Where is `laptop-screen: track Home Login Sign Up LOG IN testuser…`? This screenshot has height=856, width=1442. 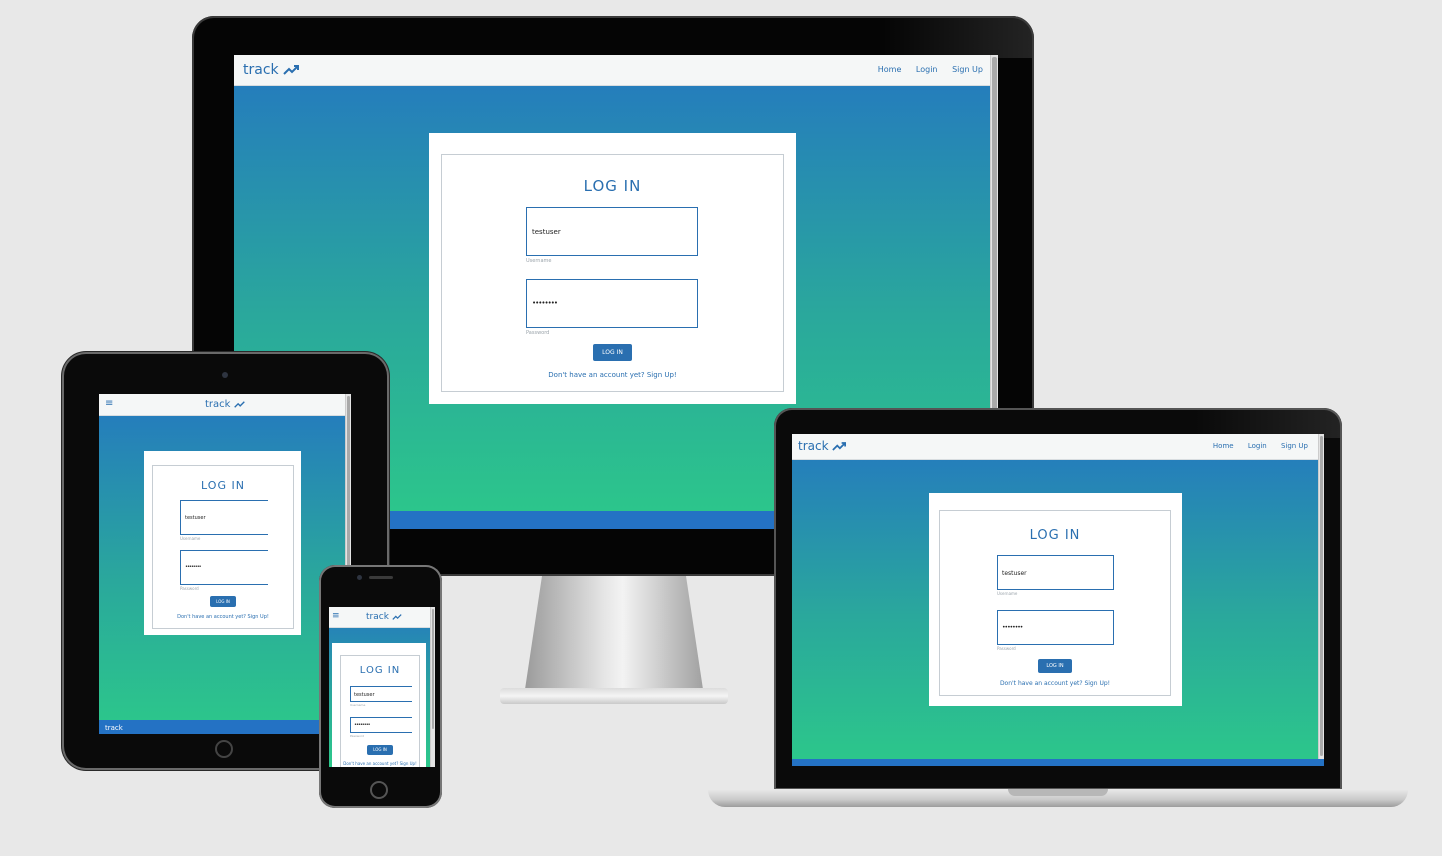
laptop-screen: track Home Login Sign Up LOG IN testuser… is located at coordinates (1058, 600).